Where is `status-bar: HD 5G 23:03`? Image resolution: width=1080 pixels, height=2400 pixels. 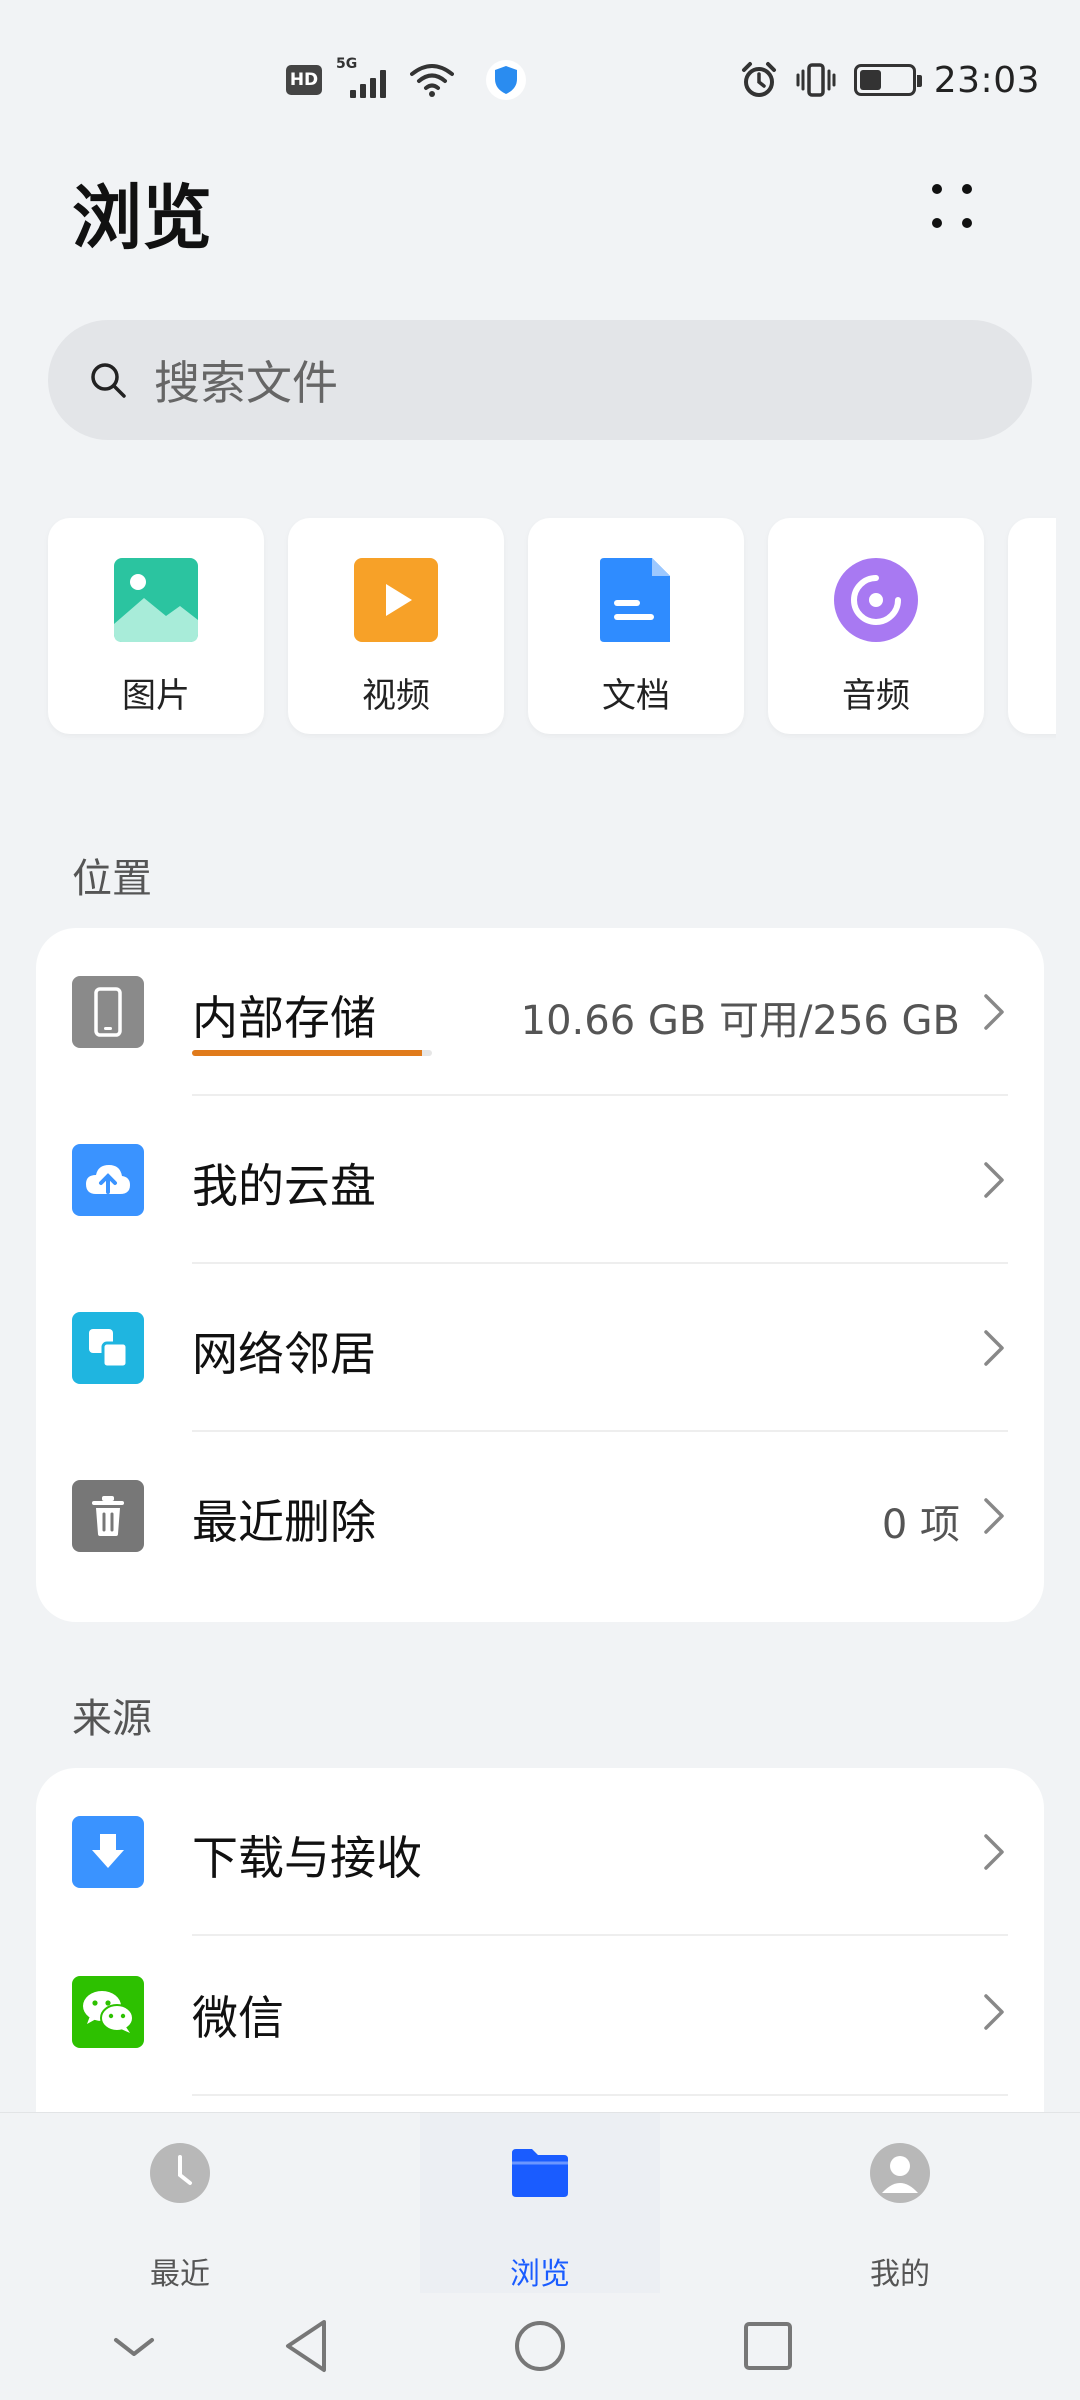
status-bar: HD 5G 23:03 is located at coordinates (540, 80).